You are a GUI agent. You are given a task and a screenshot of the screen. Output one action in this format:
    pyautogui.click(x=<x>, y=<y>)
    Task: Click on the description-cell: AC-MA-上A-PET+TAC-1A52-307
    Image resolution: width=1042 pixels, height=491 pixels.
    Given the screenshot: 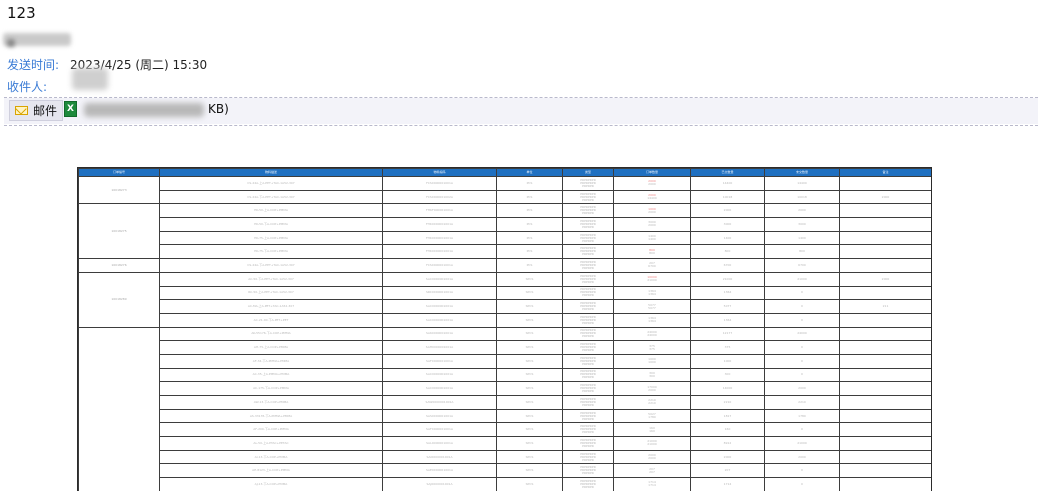 What is the action you would take?
    pyautogui.click(x=271, y=306)
    